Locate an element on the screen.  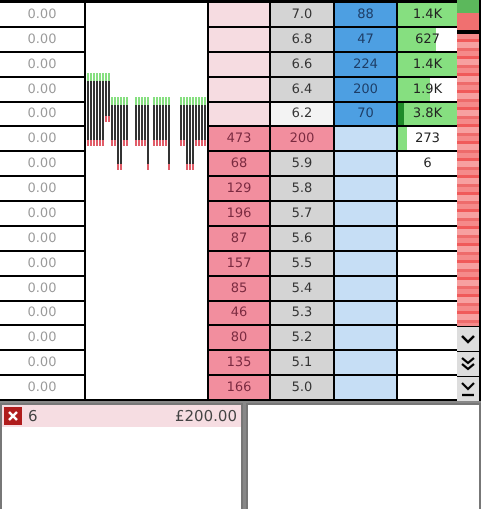
double-chevron-down-icon is located at coordinates (468, 364).